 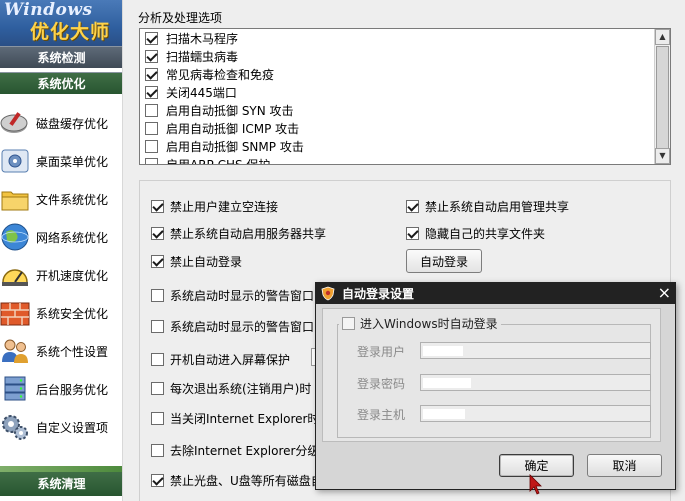 I want to click on close-icon: ×, so click(x=664, y=293).